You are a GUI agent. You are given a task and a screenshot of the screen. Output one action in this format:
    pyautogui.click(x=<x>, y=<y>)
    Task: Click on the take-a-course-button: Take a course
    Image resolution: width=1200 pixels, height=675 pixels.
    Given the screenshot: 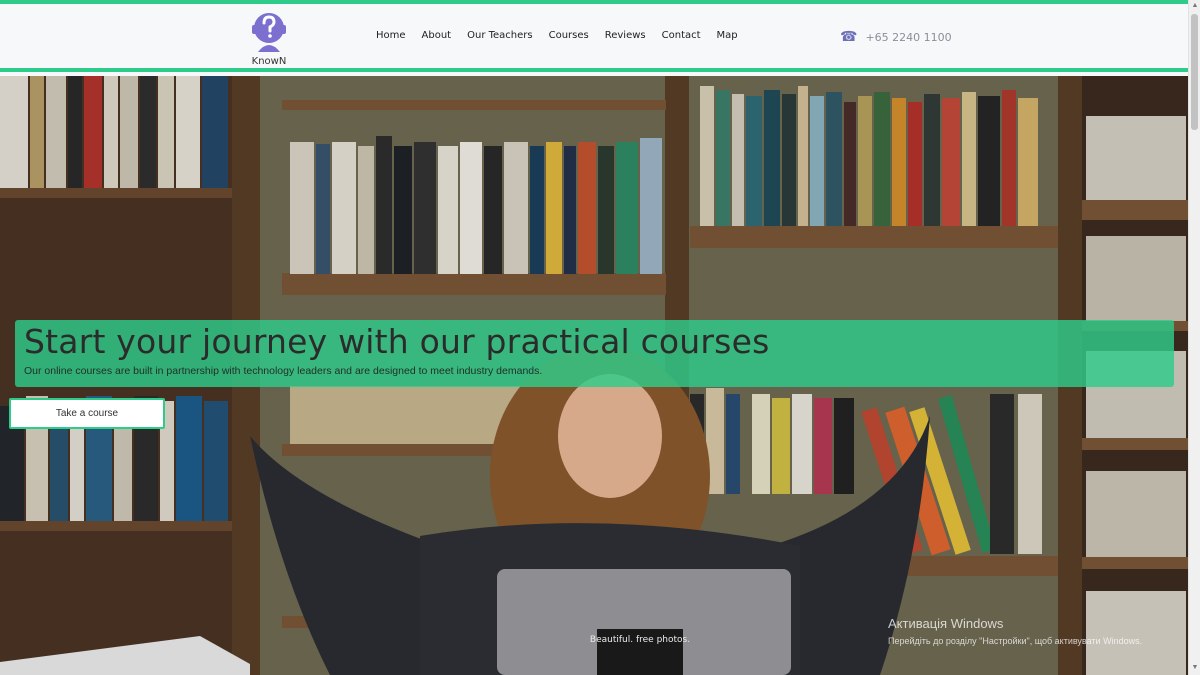 What is the action you would take?
    pyautogui.click(x=87, y=413)
    